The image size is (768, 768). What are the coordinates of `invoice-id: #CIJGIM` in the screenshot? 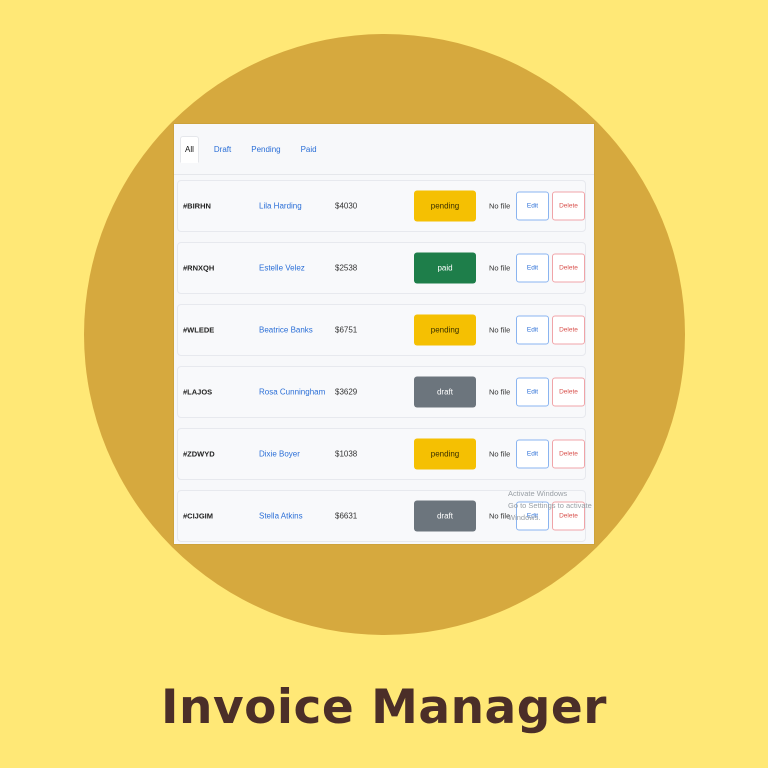 It's located at (198, 516).